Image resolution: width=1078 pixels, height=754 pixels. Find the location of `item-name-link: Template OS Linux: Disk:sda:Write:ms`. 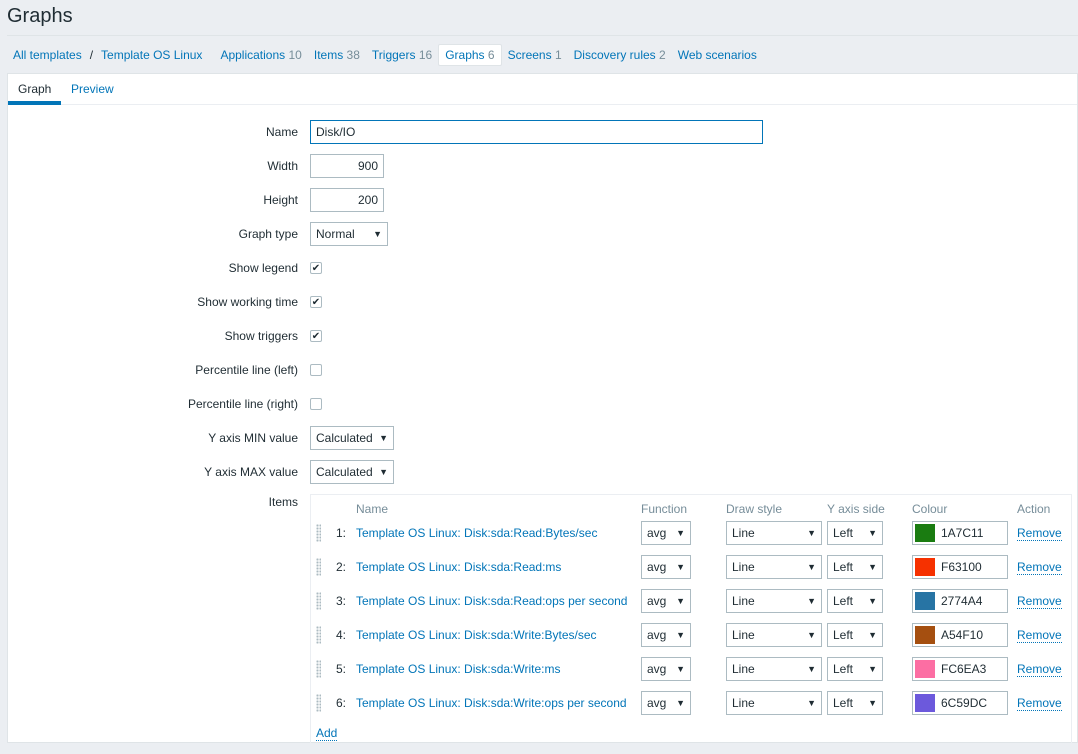

item-name-link: Template OS Linux: Disk:sda:Write:ms is located at coordinates (458, 669).